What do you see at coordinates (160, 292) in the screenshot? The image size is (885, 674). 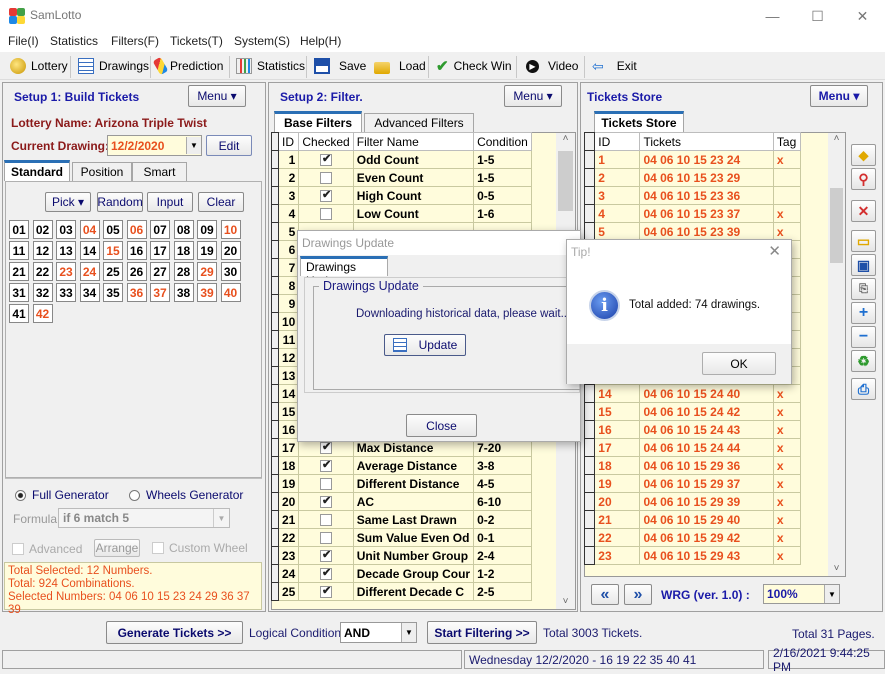 I see `number-button-37: 37` at bounding box center [160, 292].